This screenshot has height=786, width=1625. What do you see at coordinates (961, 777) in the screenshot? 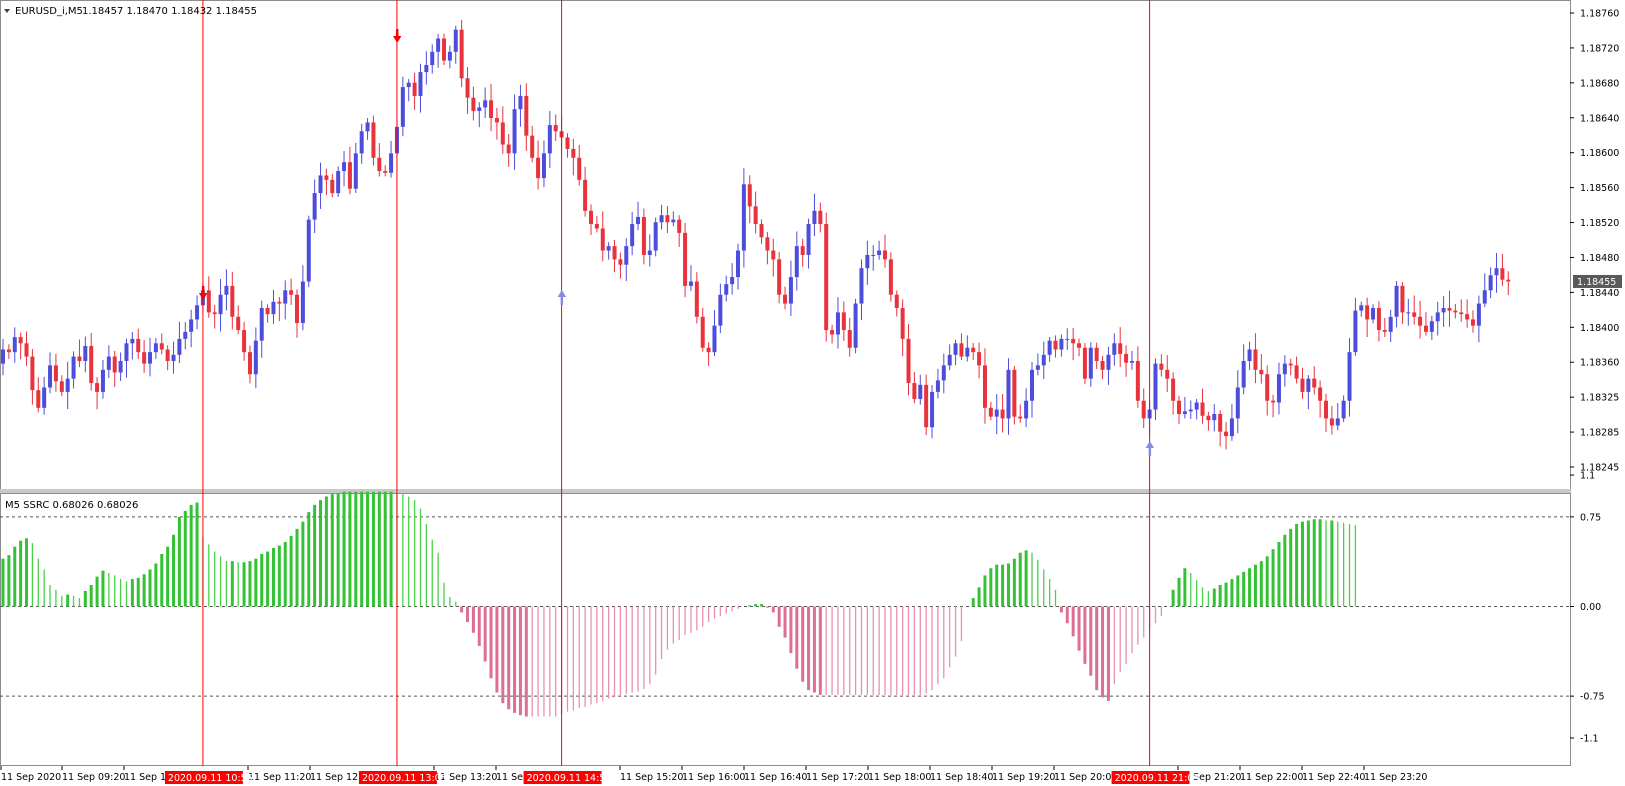
I see `time-tick-label: 11 Sep 18:40` at bounding box center [961, 777].